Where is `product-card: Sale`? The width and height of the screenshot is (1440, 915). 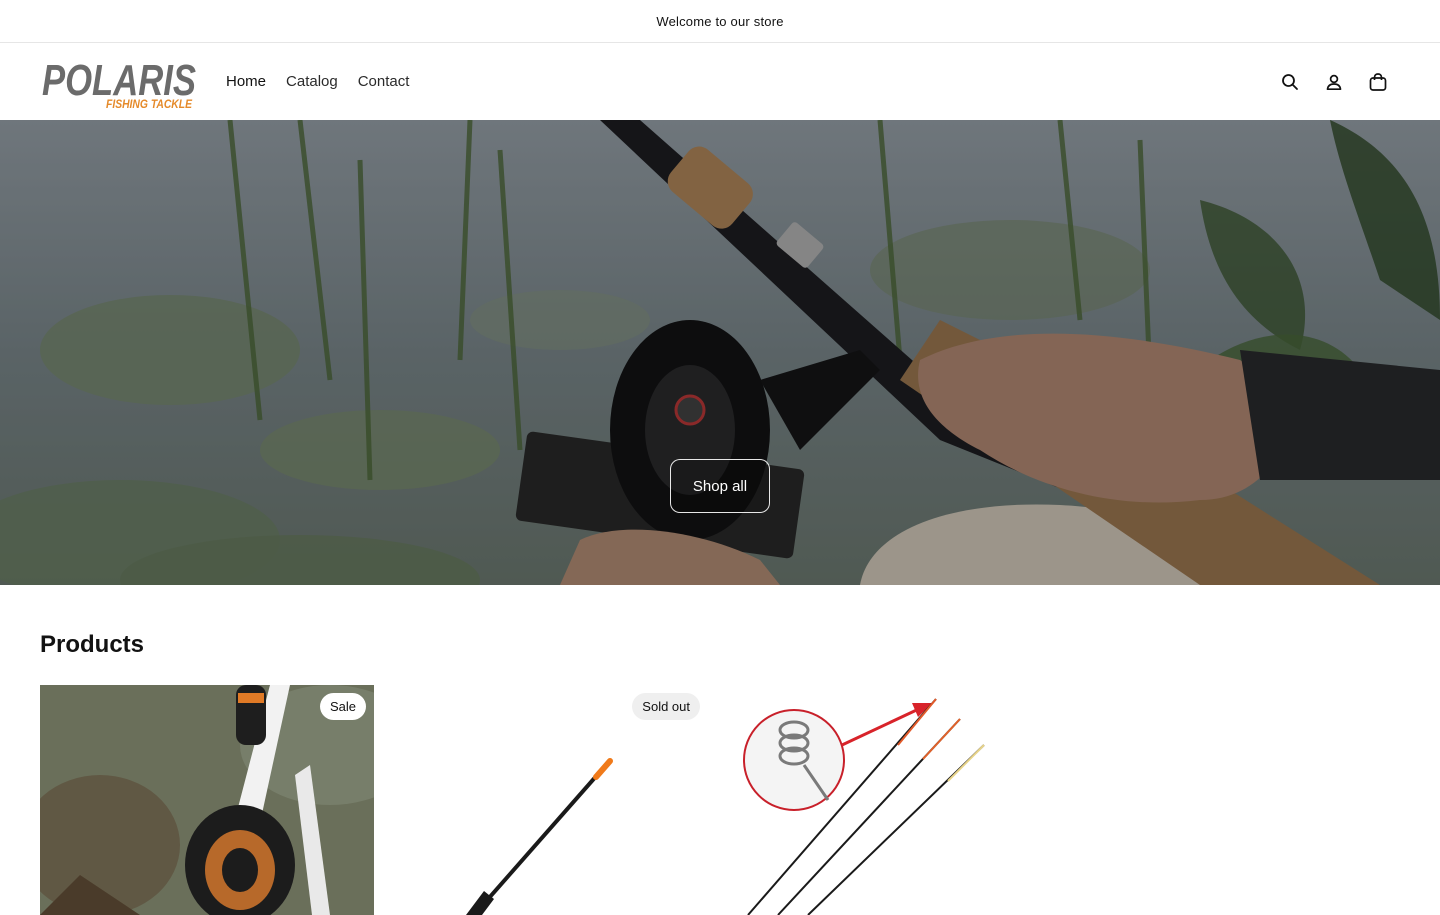
product-card: Sale is located at coordinates (207, 800).